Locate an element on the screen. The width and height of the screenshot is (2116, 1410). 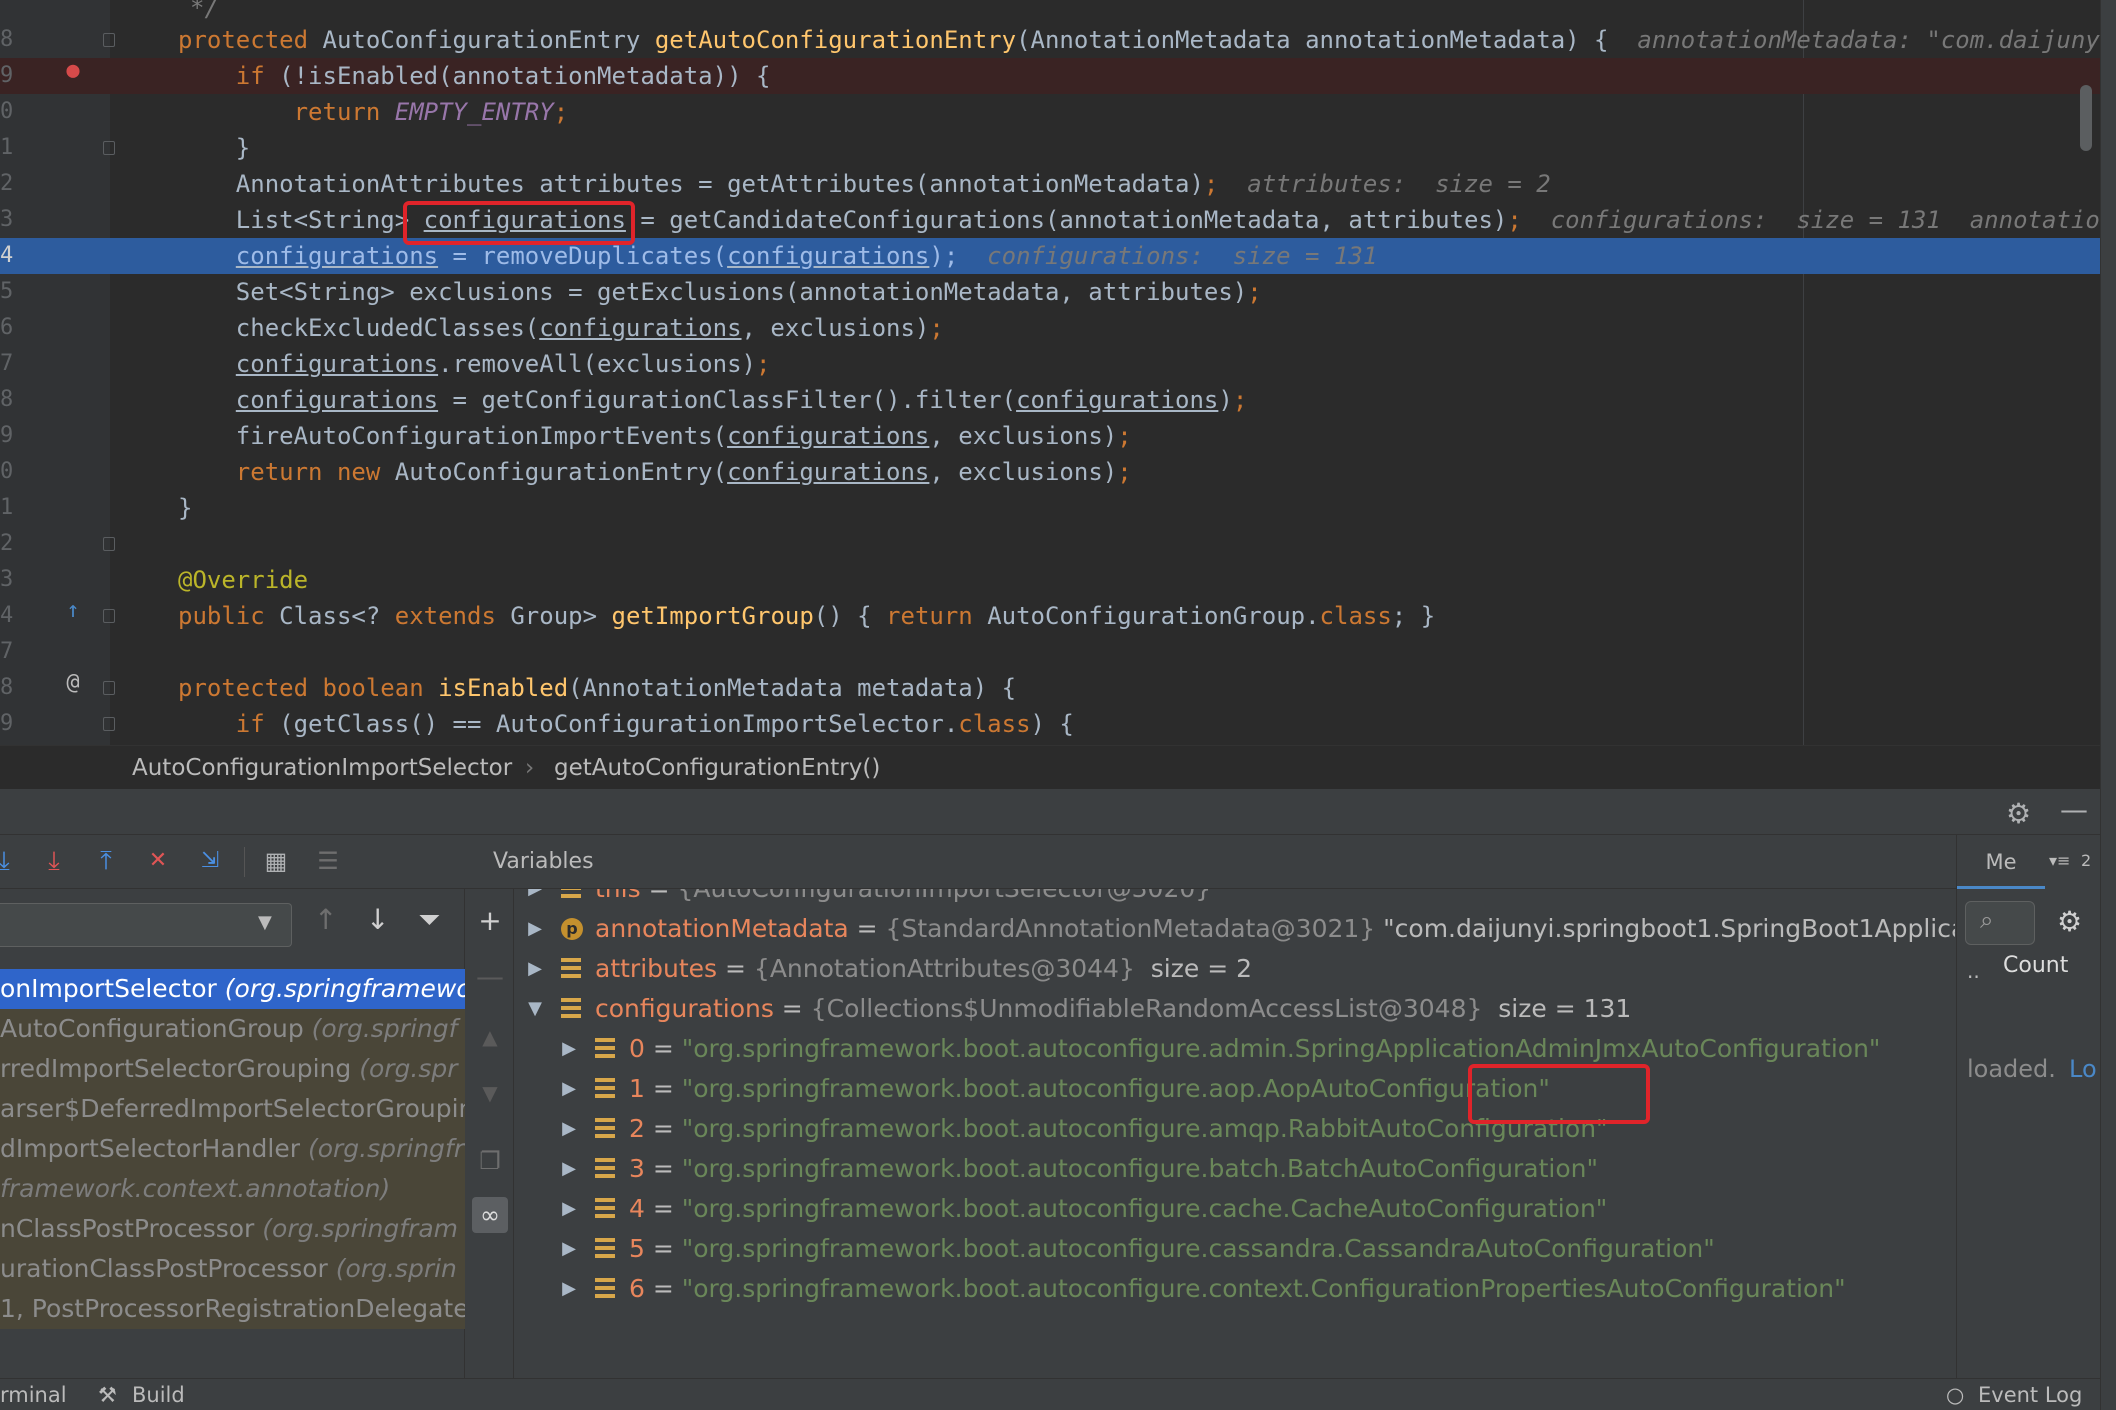
code-line: 7 is located at coordinates (1058, 652).